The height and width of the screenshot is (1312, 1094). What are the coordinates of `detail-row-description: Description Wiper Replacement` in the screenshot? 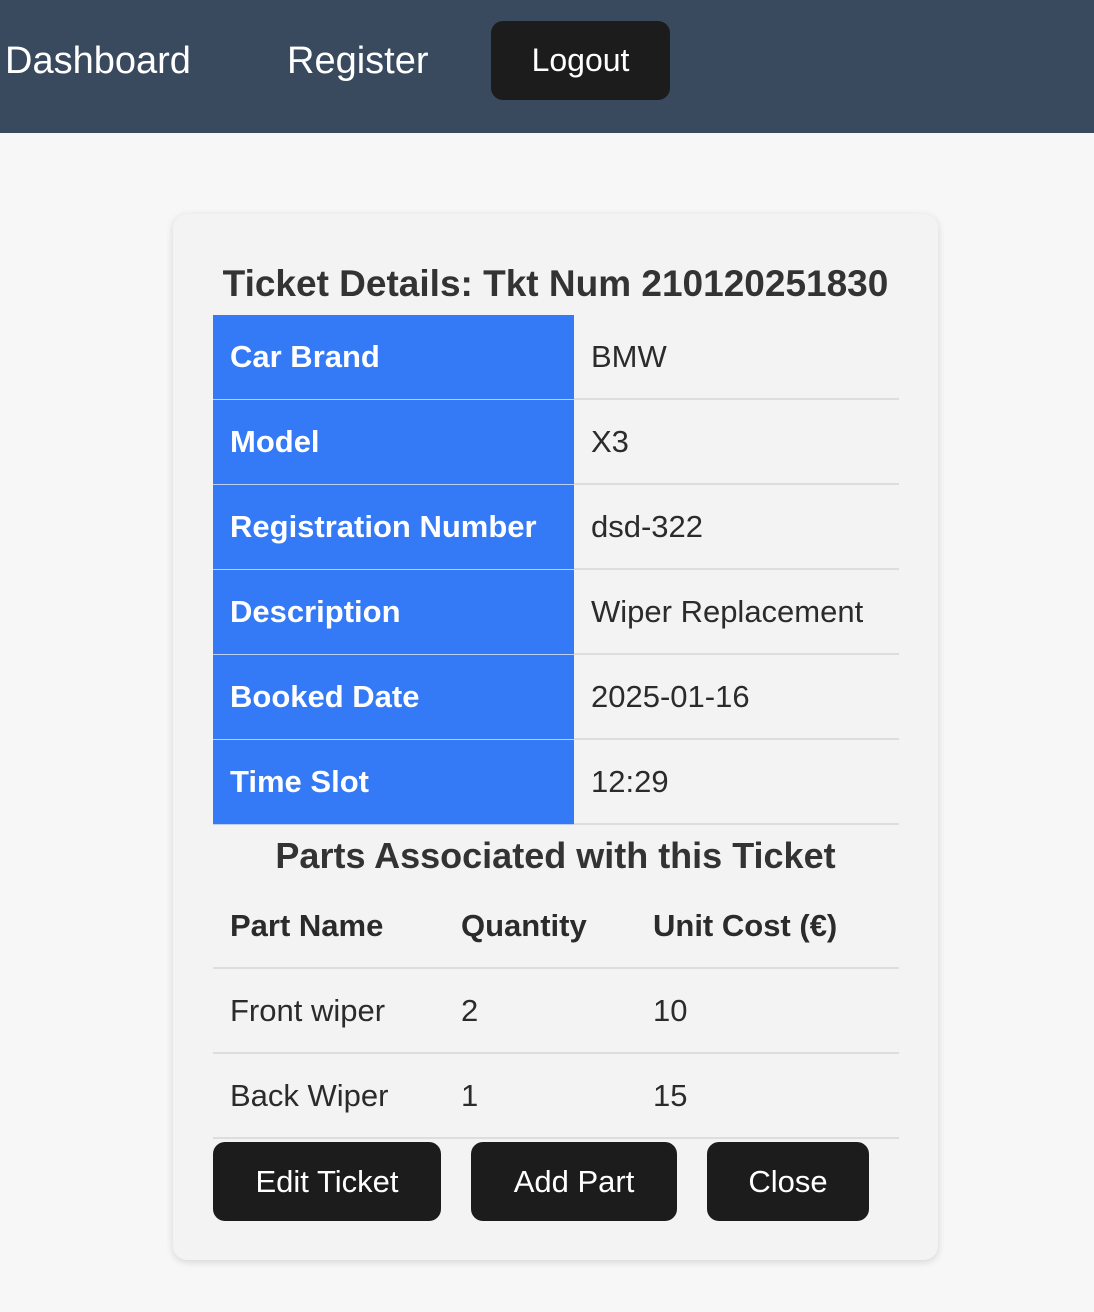 It's located at (556, 612).